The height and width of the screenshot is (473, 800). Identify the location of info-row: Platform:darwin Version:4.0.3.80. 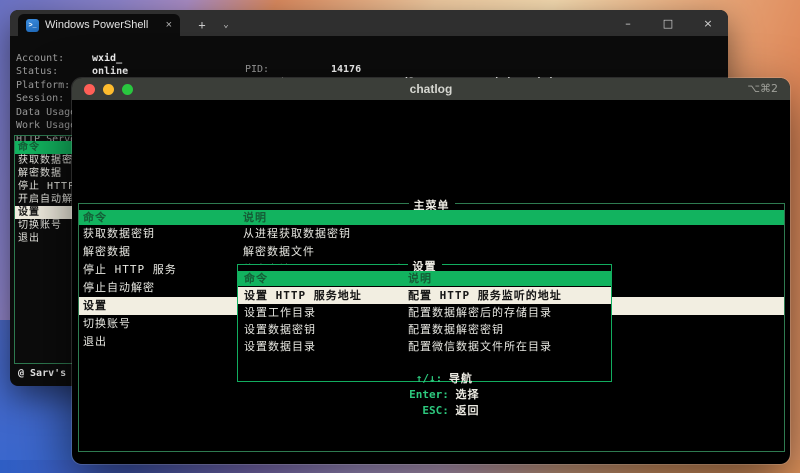
(431, 143).